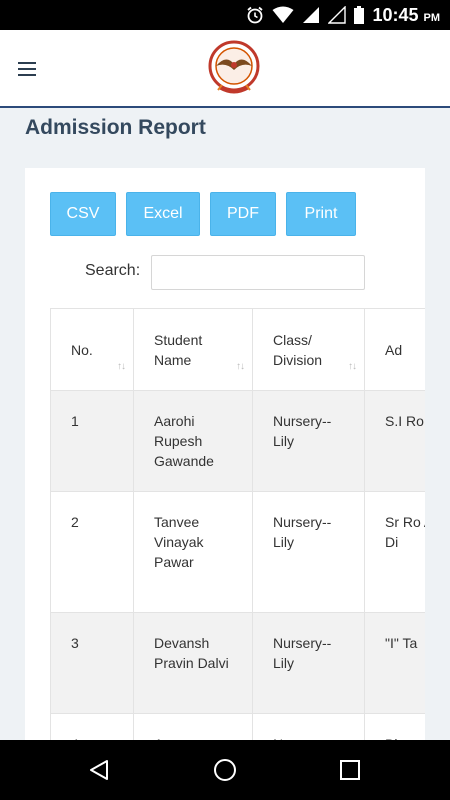 This screenshot has height=800, width=450. Describe the element at coordinates (92, 349) in the screenshot. I see `column-header-no: No. ↑↓` at that location.